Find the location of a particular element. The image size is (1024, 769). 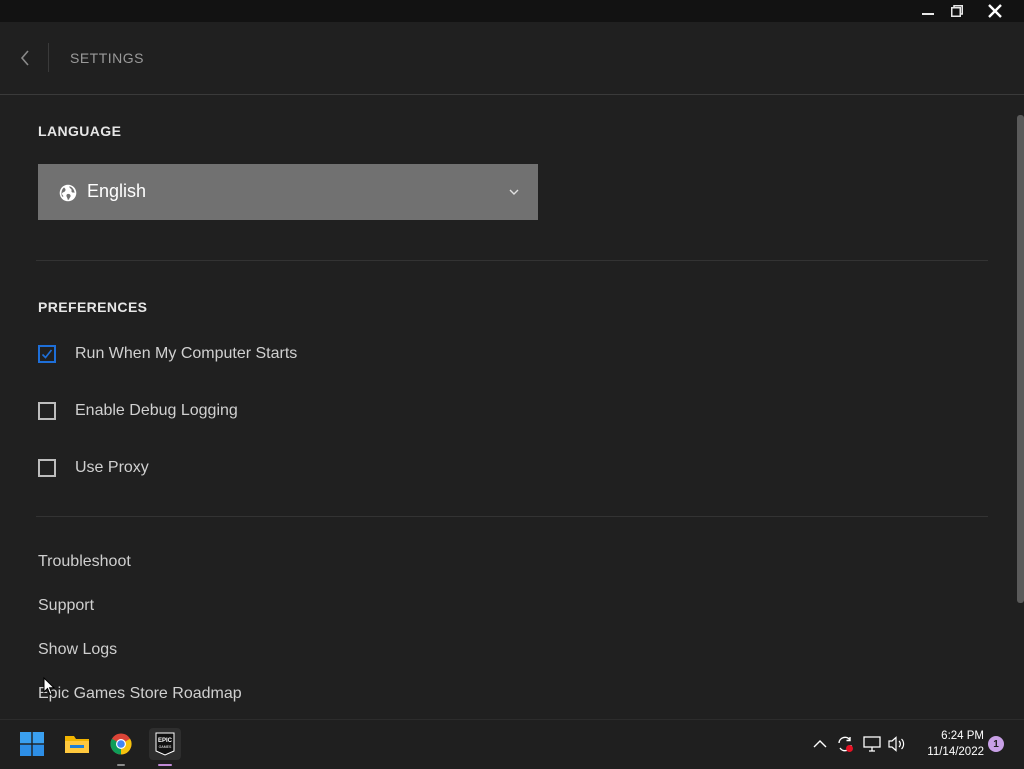

run-on-startup-label: Run When My Computer Starts is located at coordinates (186, 353).